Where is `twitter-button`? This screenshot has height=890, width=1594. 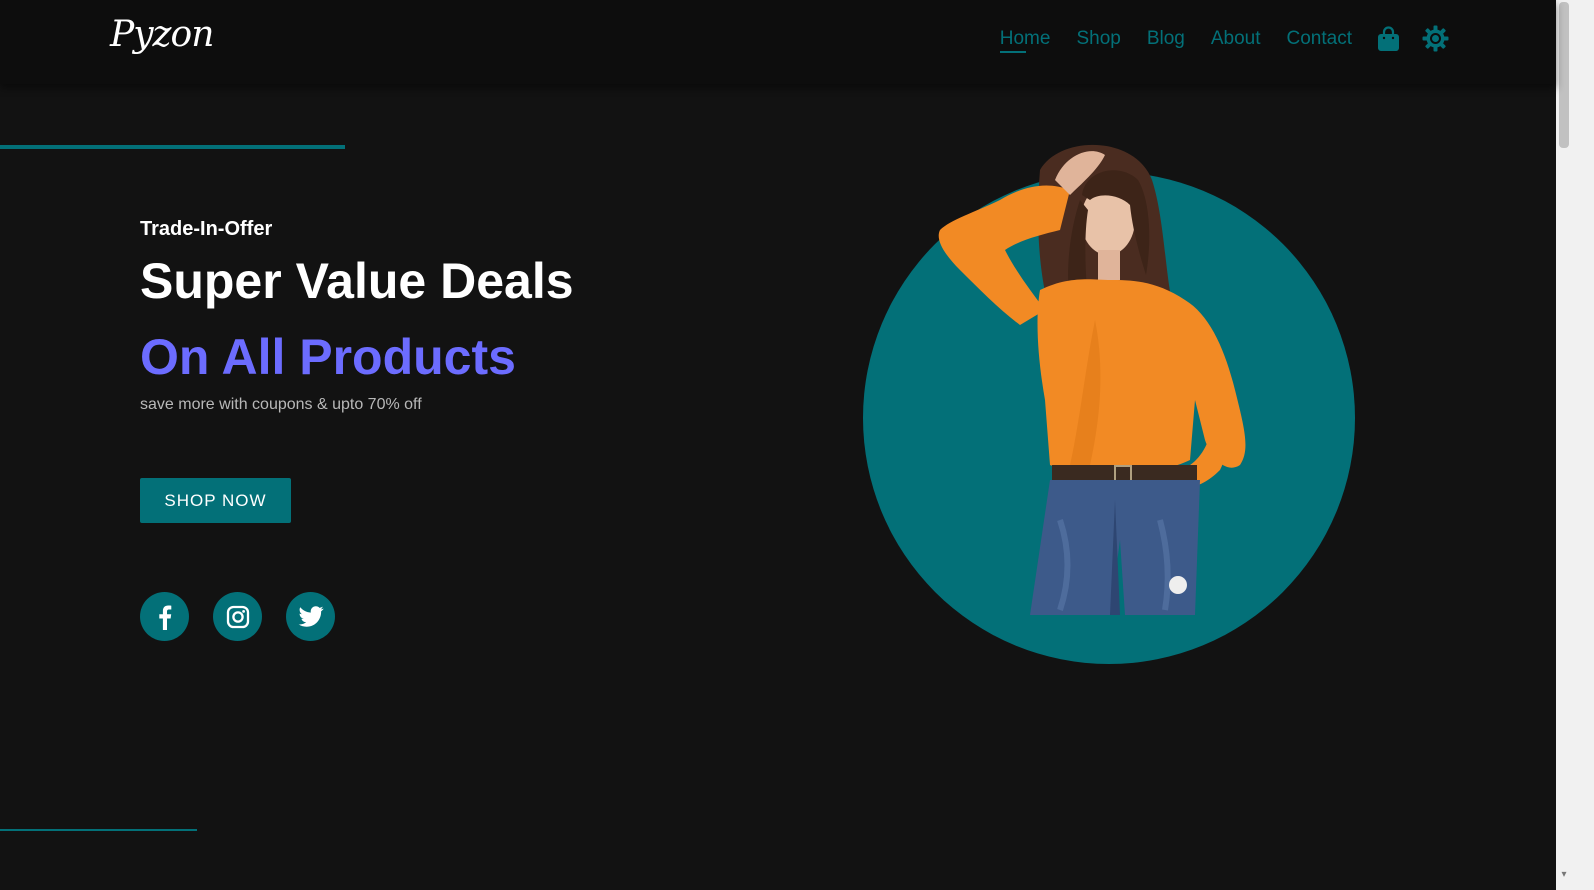
twitter-button is located at coordinates (310, 616).